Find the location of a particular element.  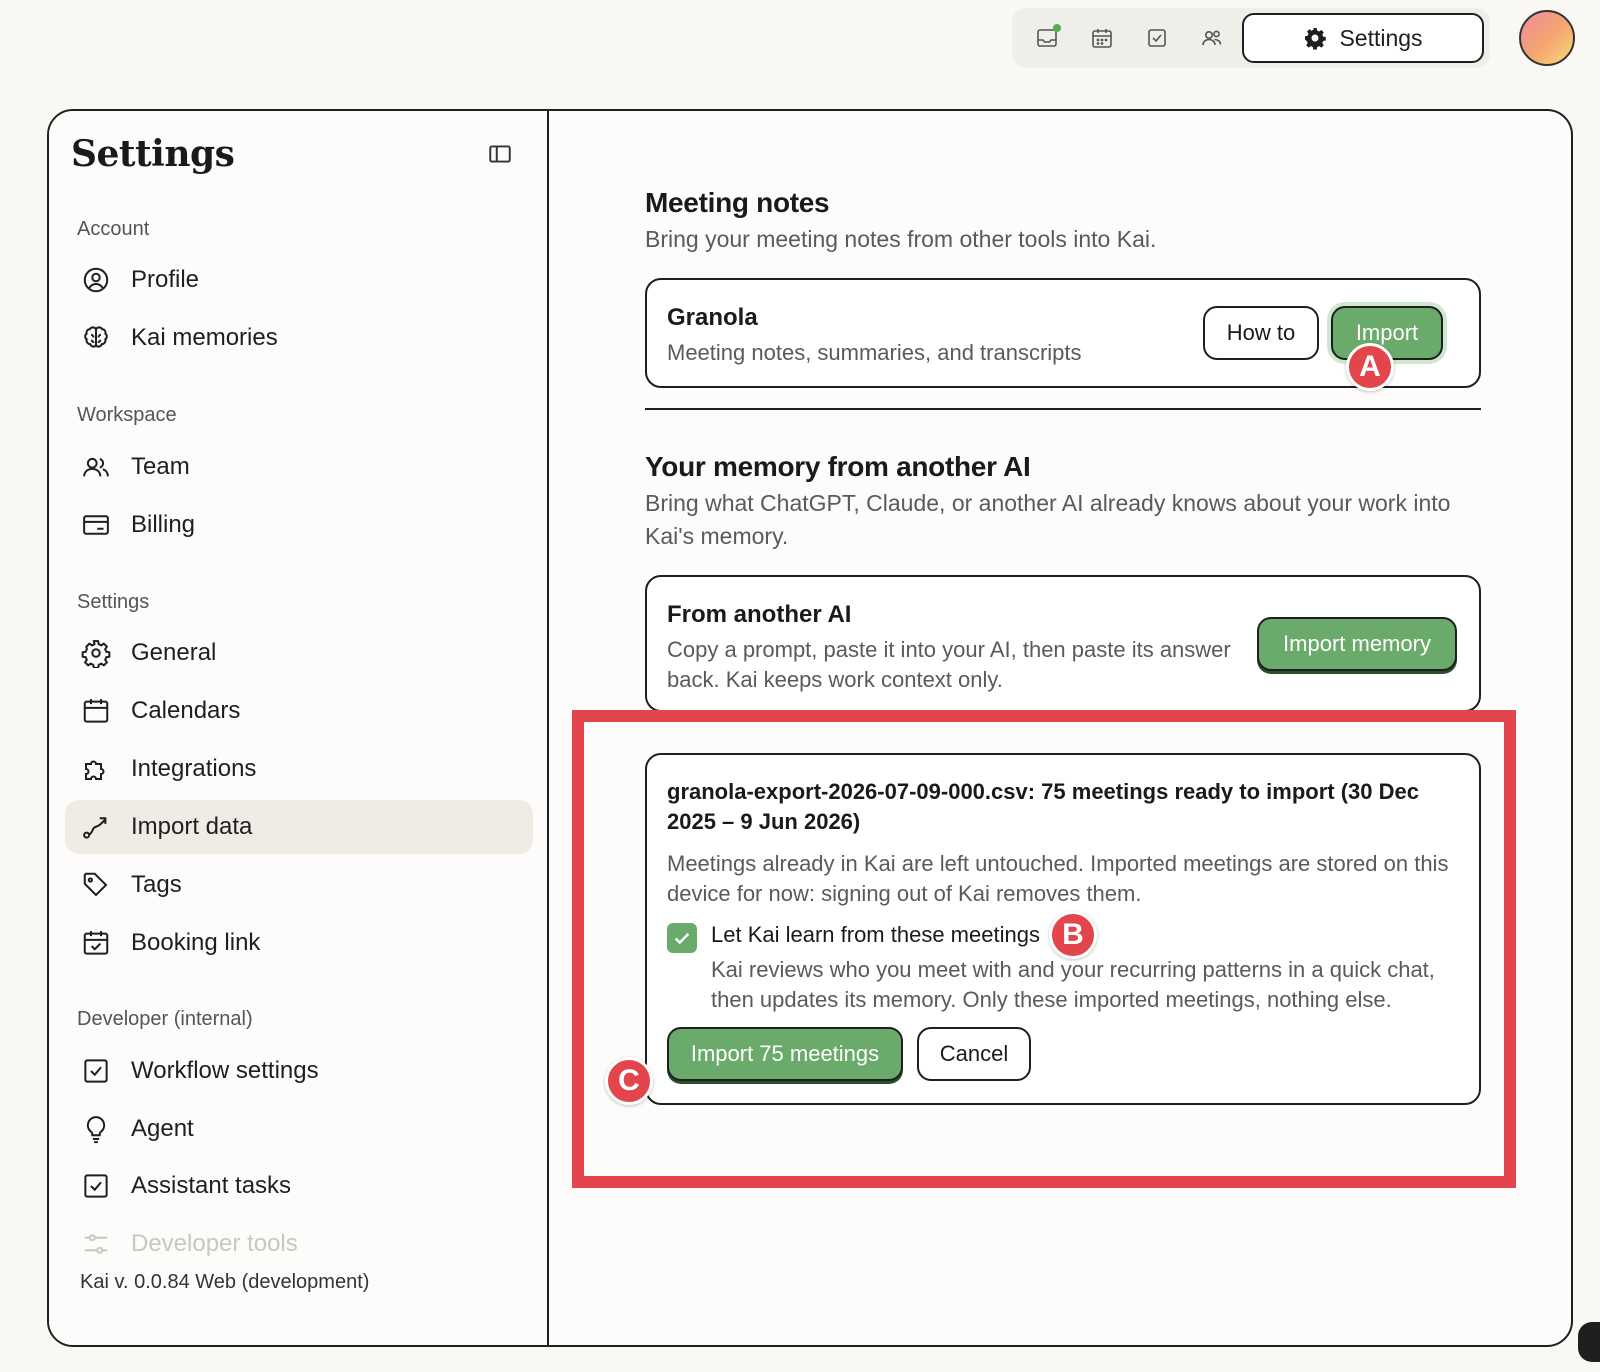

sidebar-item-profile: Profile is located at coordinates (299, 280).